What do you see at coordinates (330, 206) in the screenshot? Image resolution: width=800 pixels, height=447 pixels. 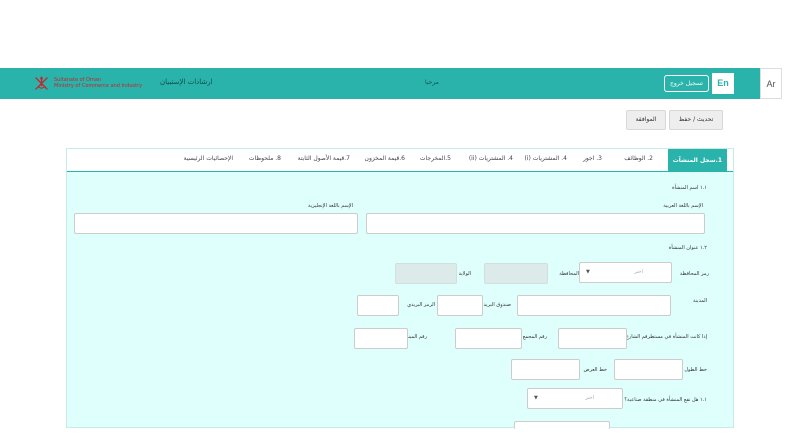 I see `english-name-label: الإسم باللغة الإنجليزية` at bounding box center [330, 206].